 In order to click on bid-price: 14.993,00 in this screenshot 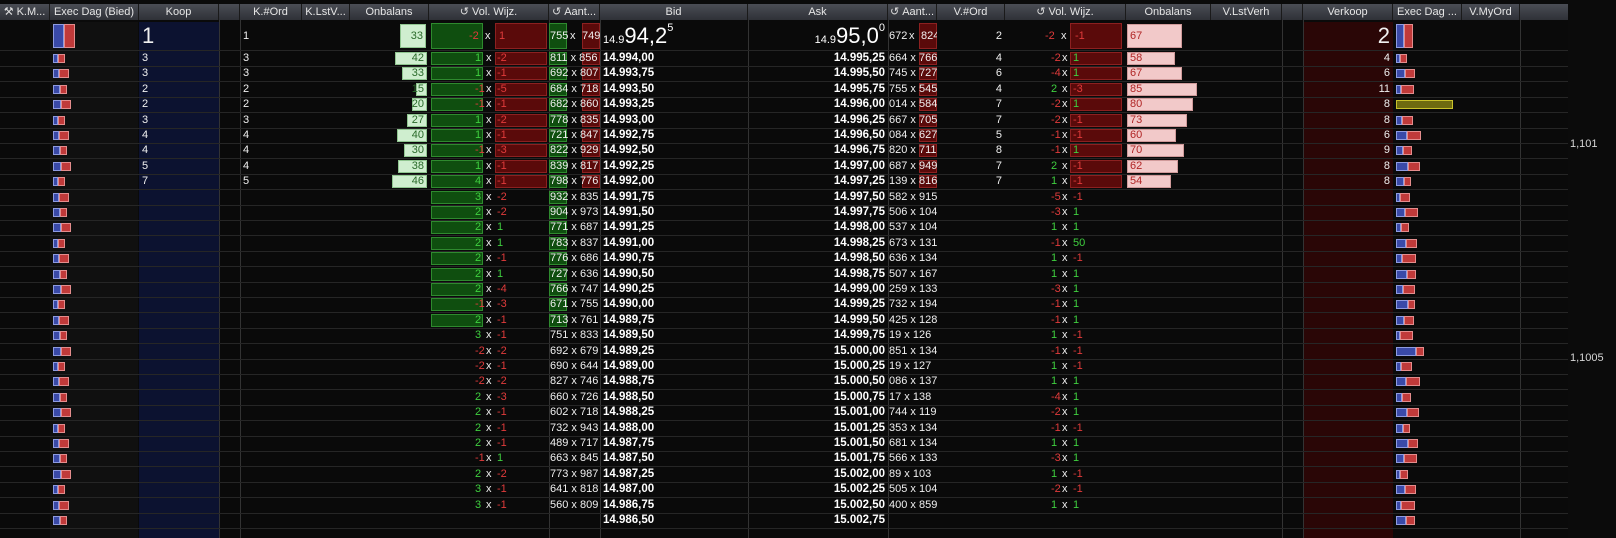, I will do `click(674, 120)`.